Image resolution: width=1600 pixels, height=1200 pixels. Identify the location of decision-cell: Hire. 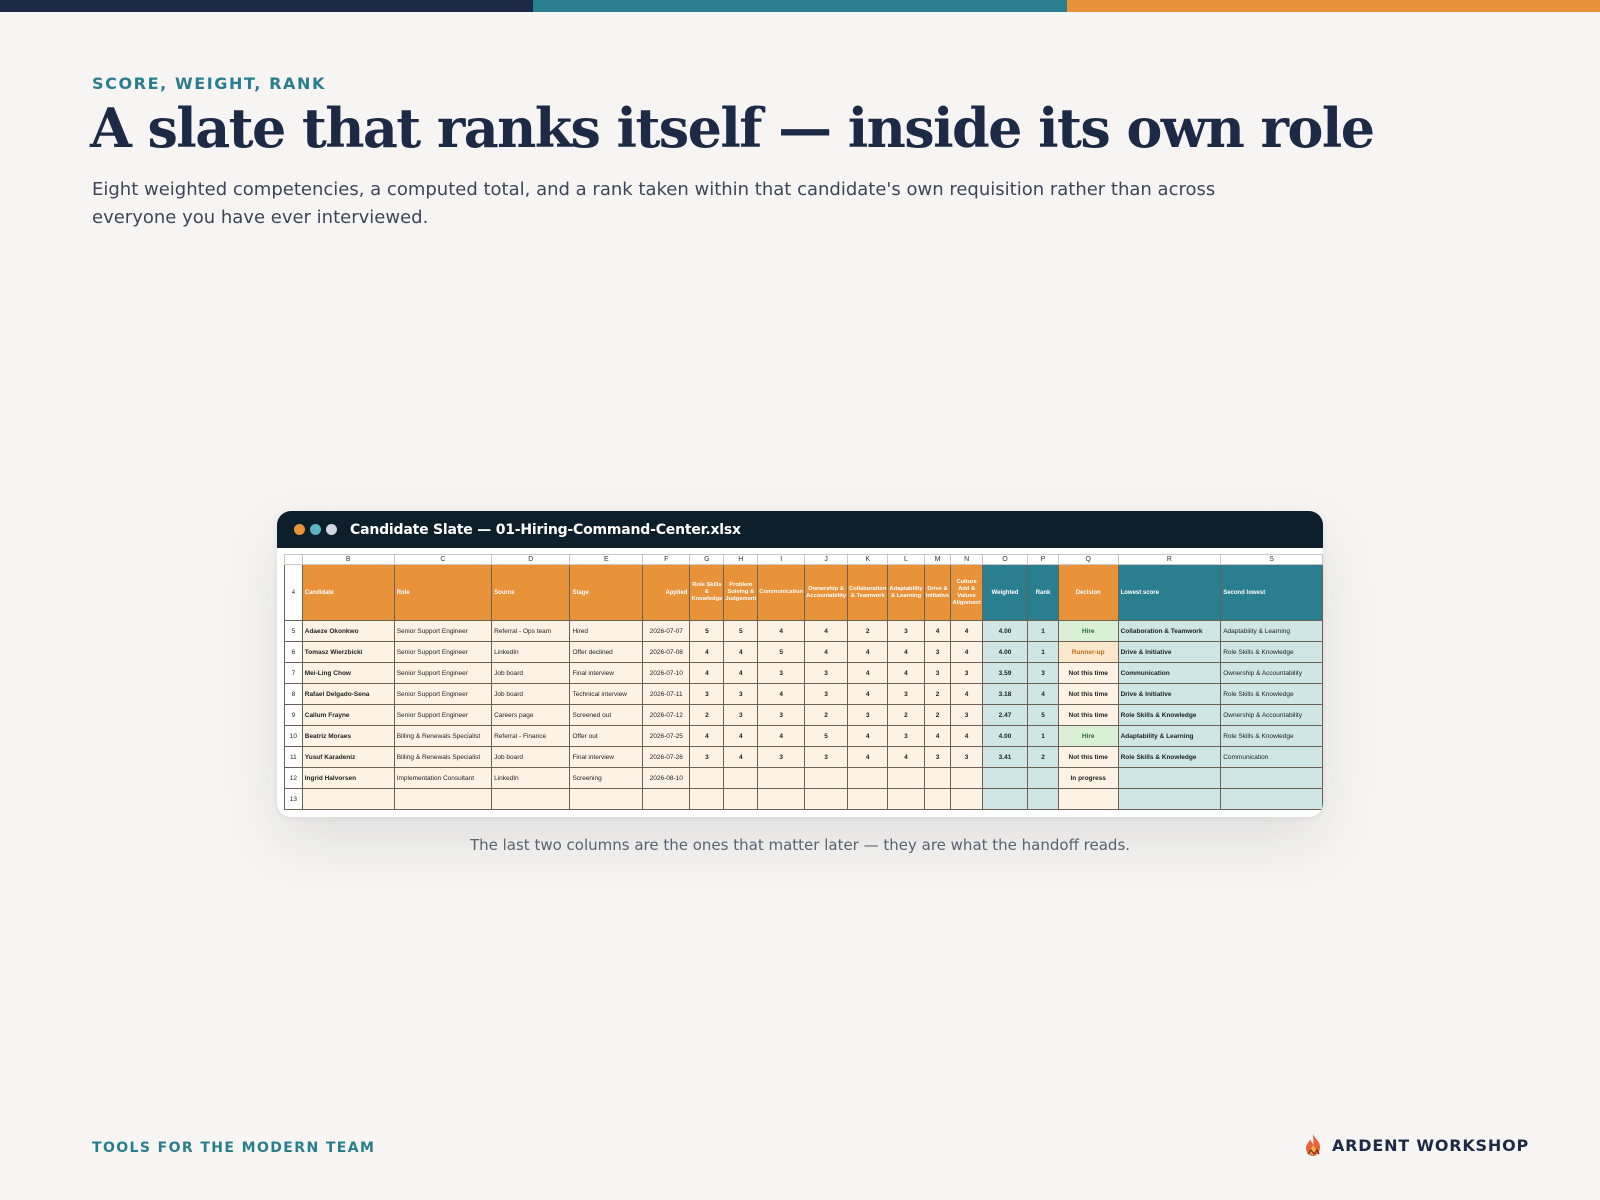
(1088, 736).